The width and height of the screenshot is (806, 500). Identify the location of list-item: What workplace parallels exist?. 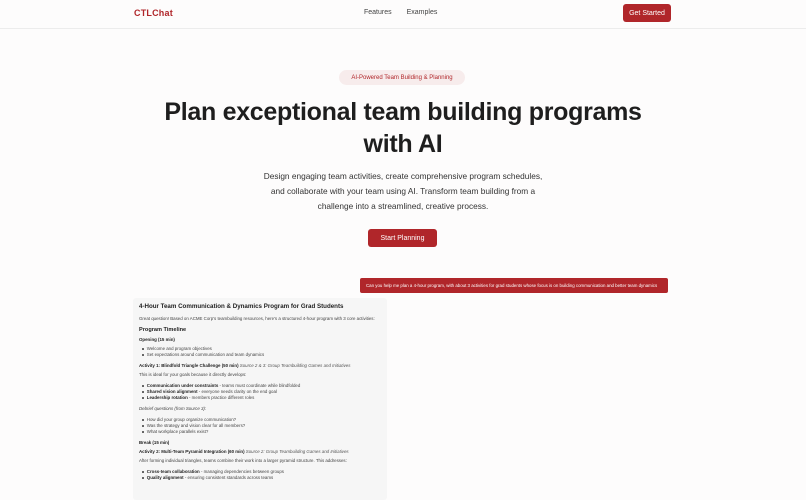
(261, 432).